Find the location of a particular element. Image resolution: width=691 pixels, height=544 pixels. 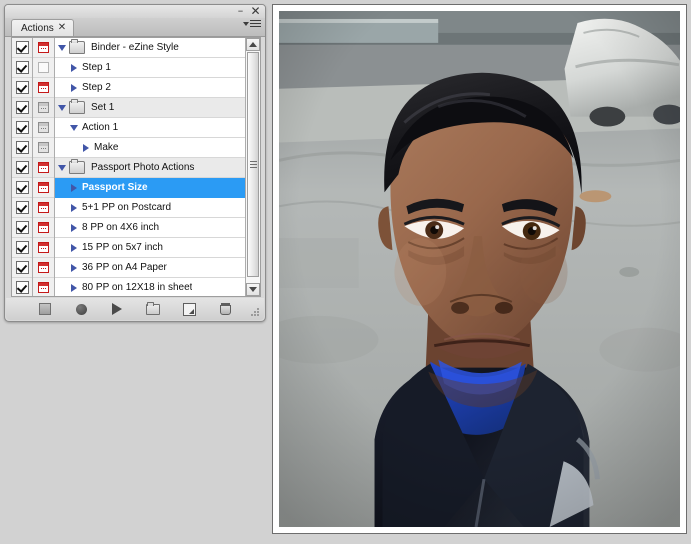

scrollbar-thumb is located at coordinates (253, 164).